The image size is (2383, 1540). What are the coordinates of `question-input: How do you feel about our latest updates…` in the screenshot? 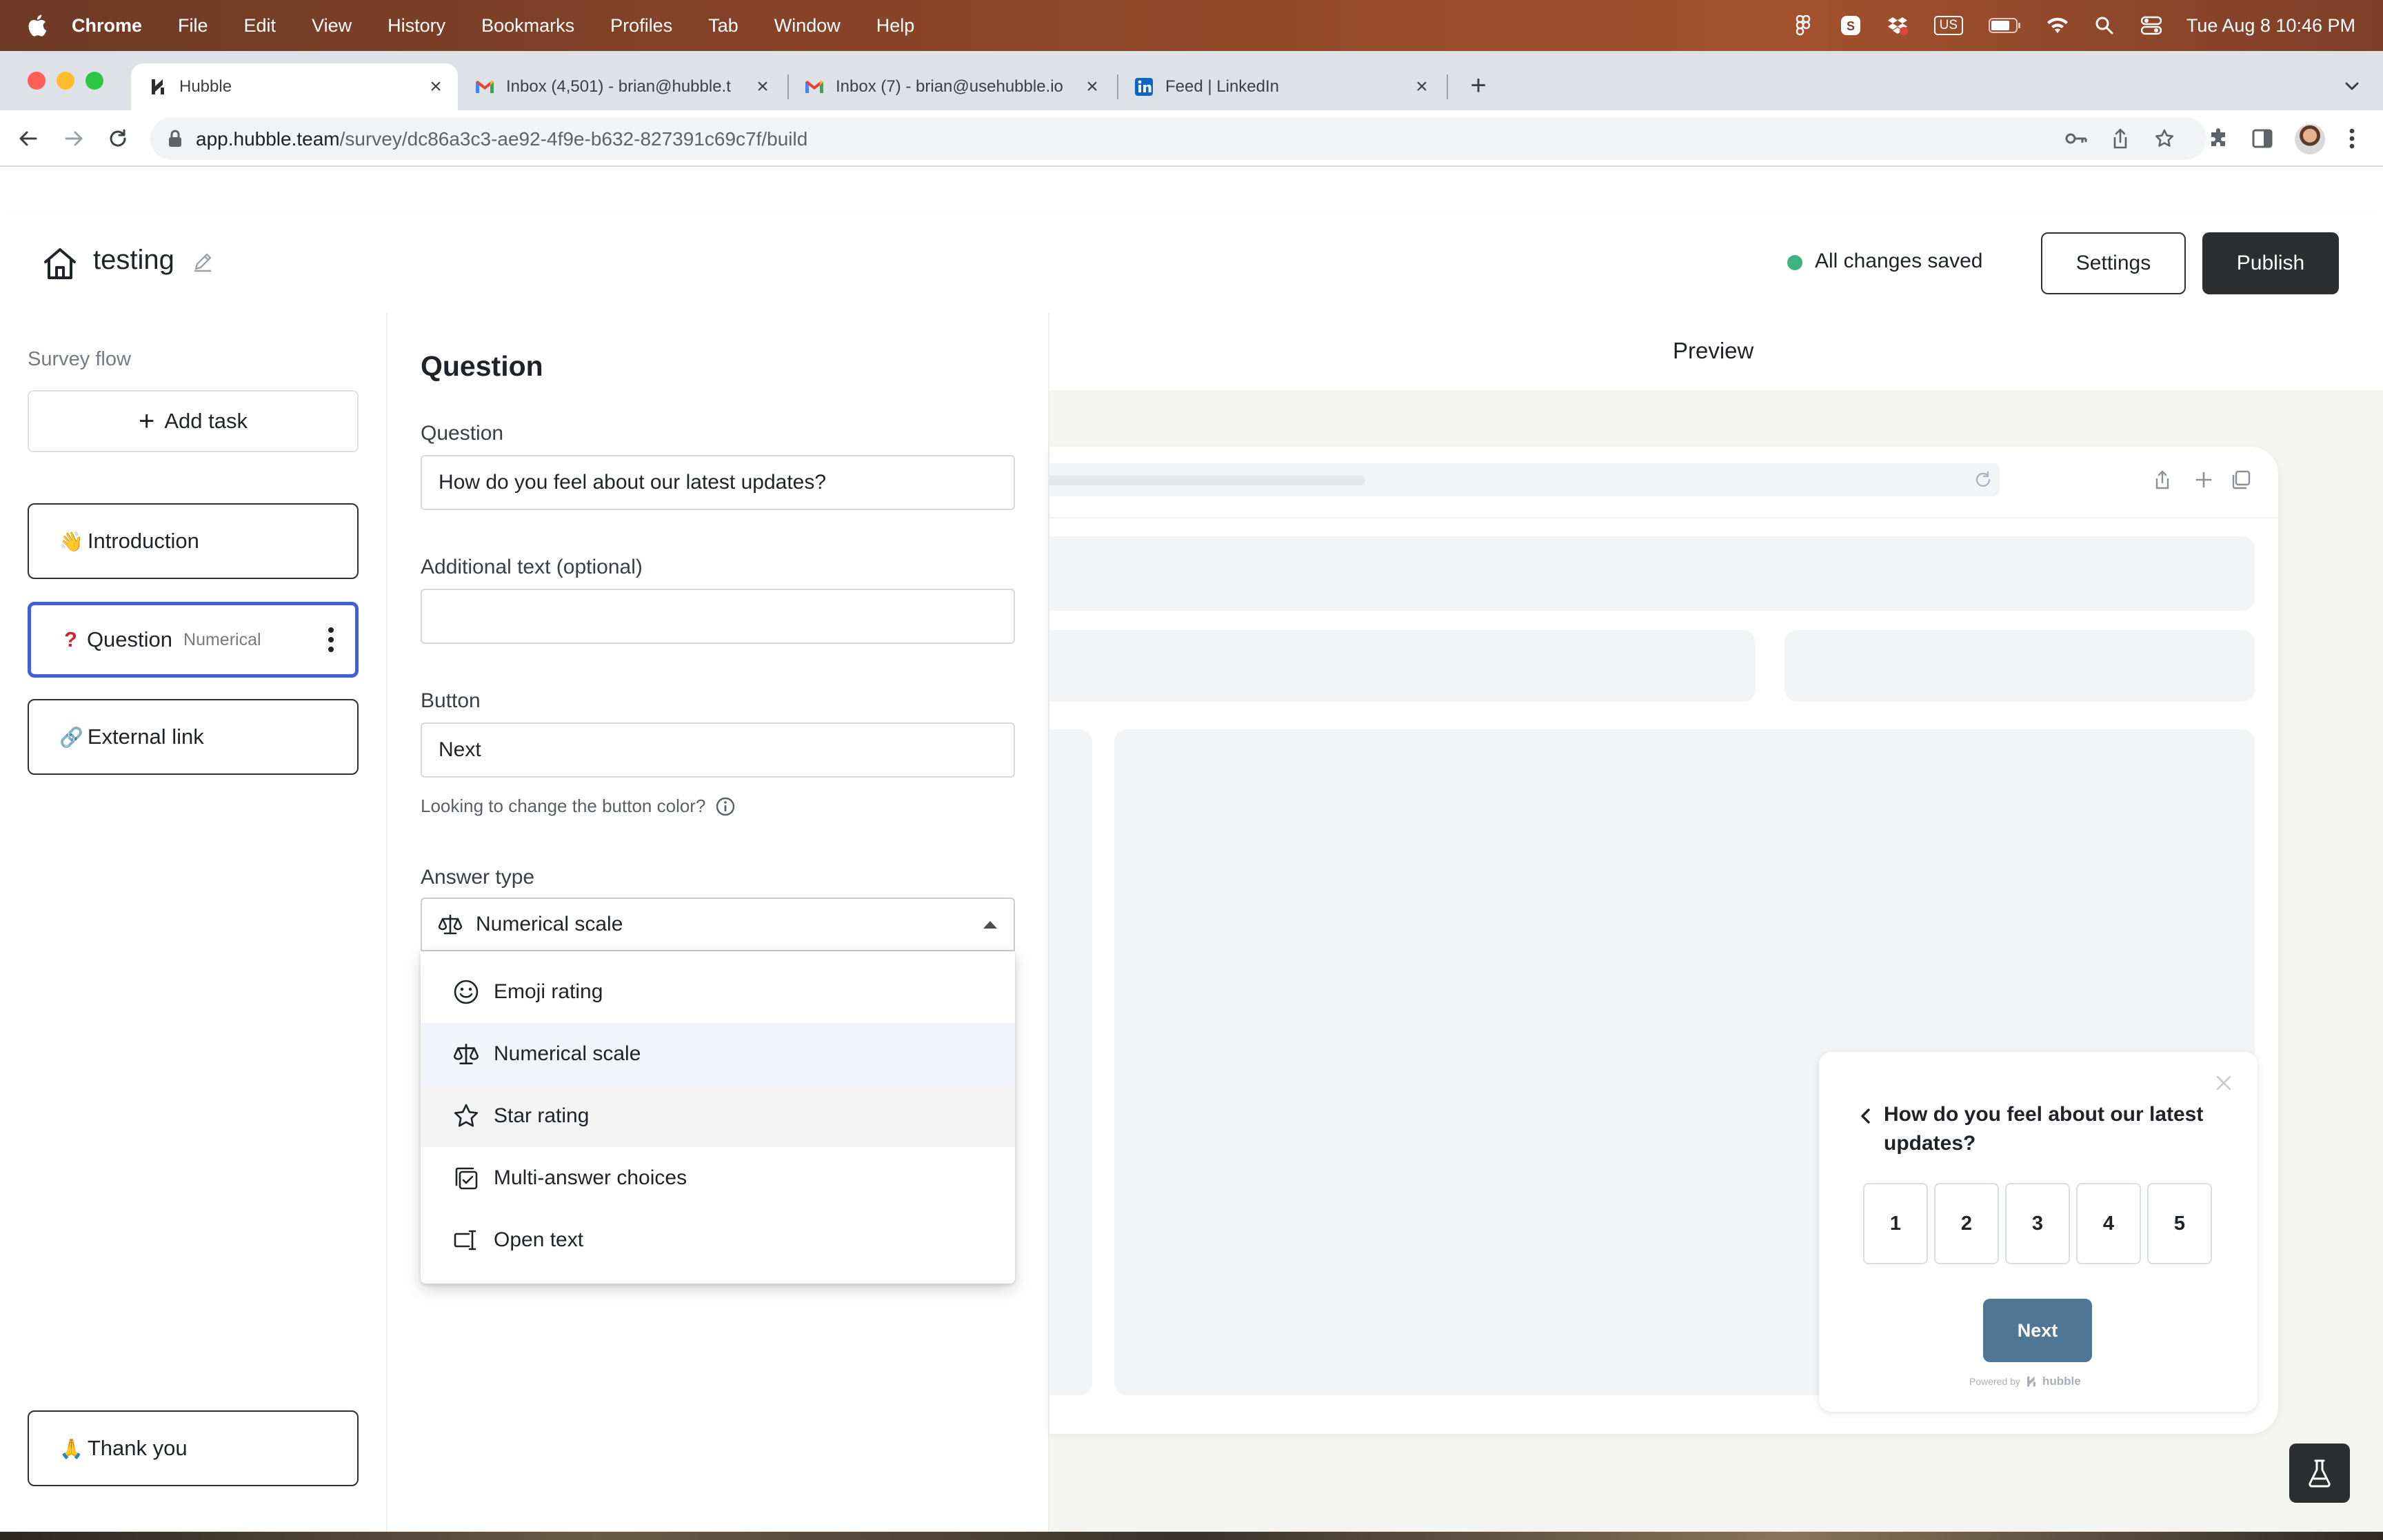 It's located at (718, 483).